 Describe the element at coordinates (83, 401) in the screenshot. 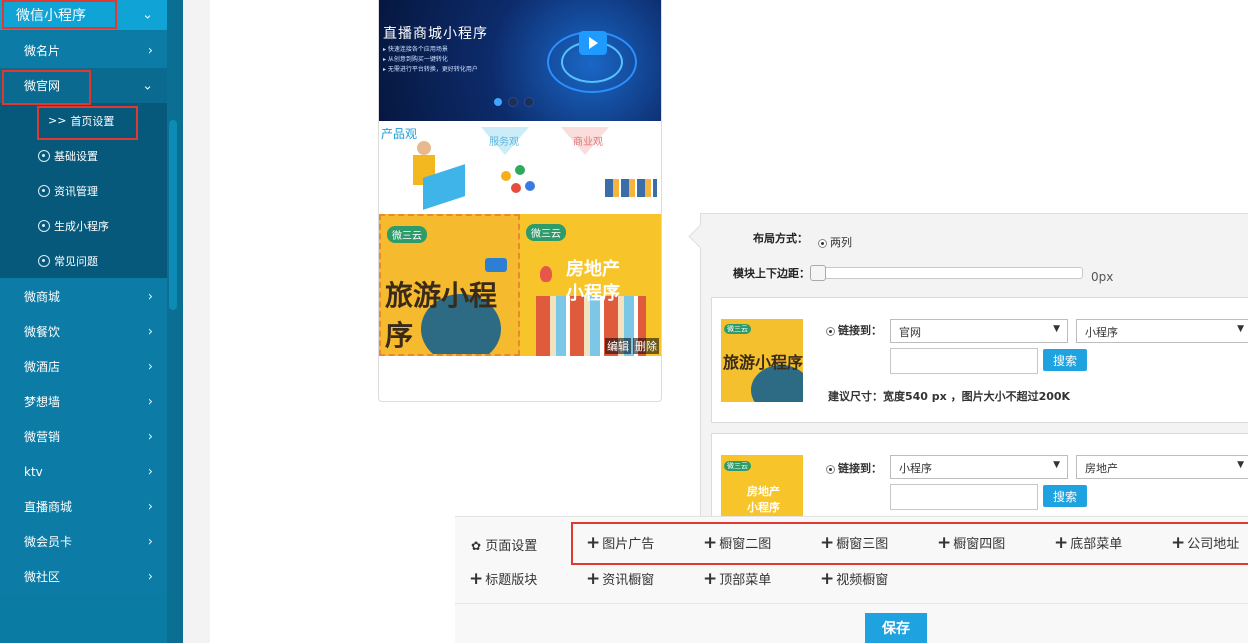

I see `sidebar-item-dream-wall: 梦想墙 ›` at that location.